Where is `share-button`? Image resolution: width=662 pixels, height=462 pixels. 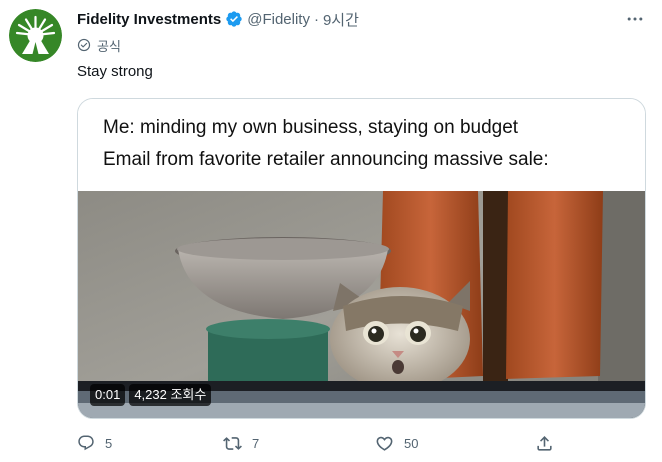 share-button is located at coordinates (549, 443).